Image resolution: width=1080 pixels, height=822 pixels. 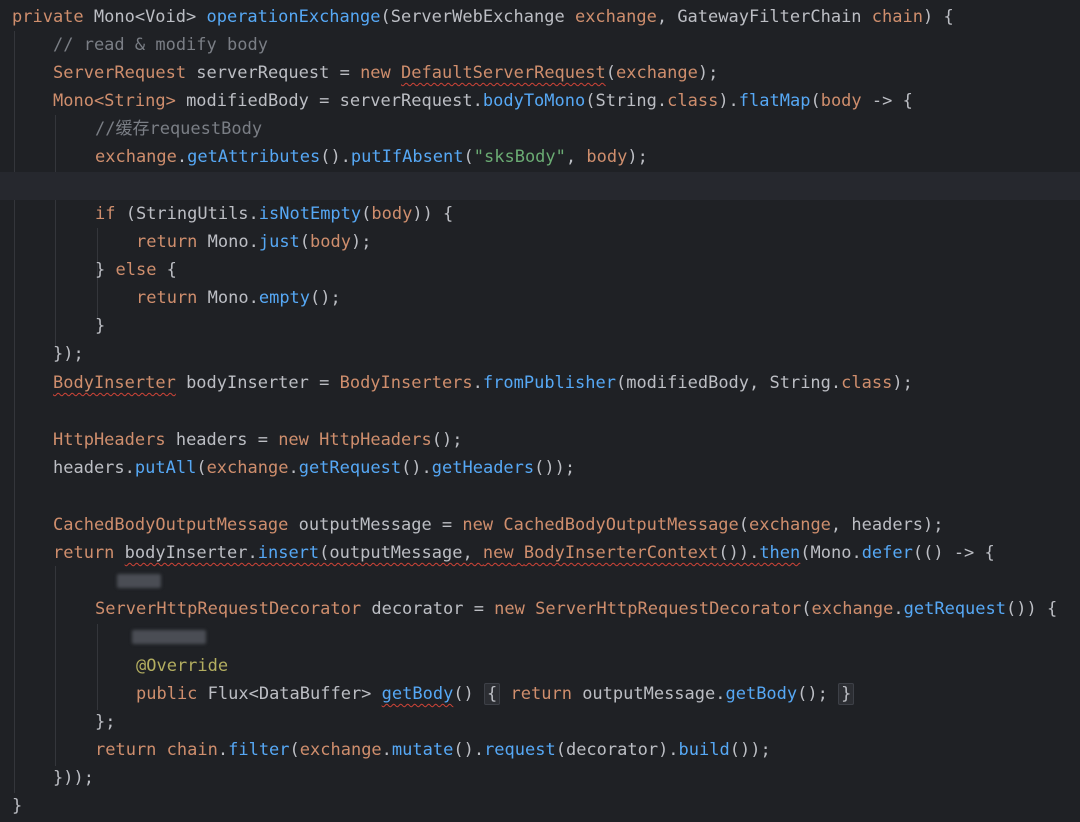 I want to click on type-name: BodyInserter, so click(x=114, y=383).